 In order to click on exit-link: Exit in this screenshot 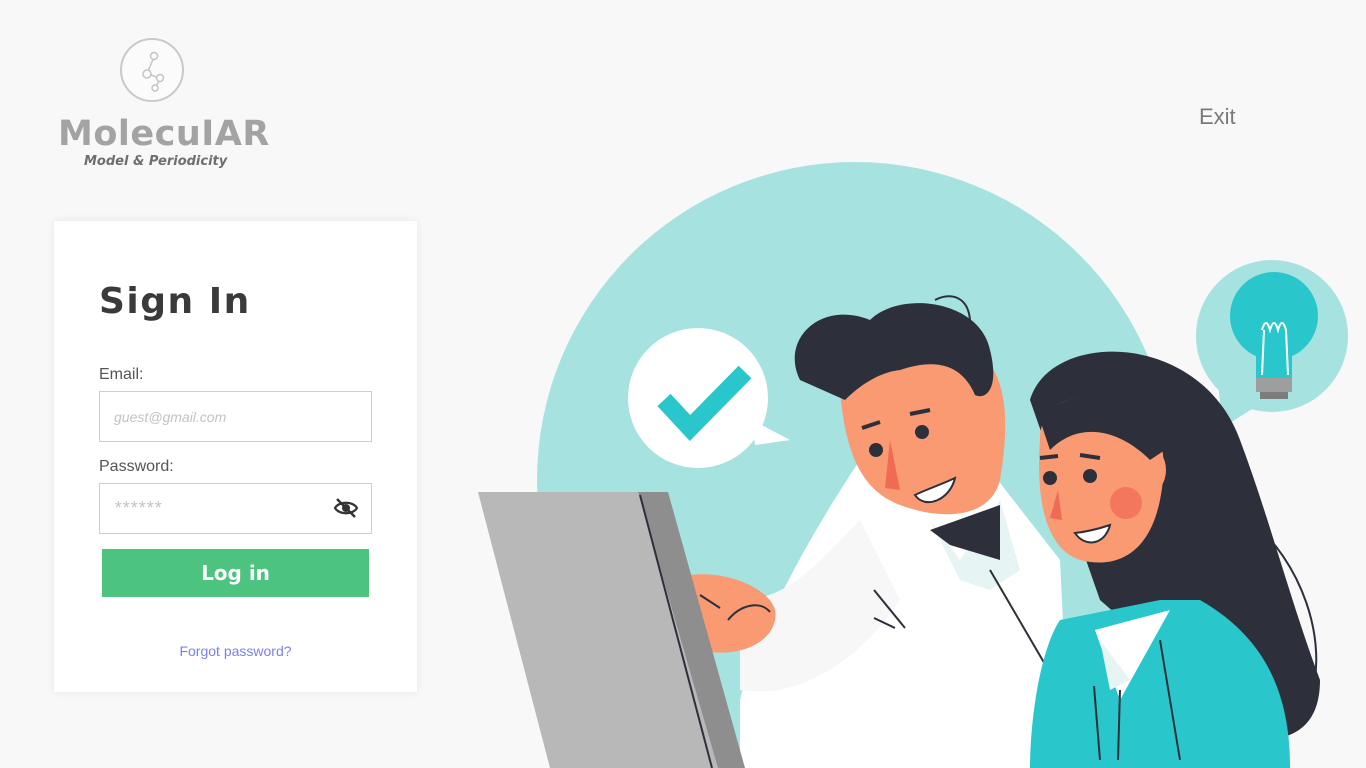, I will do `click(1217, 117)`.